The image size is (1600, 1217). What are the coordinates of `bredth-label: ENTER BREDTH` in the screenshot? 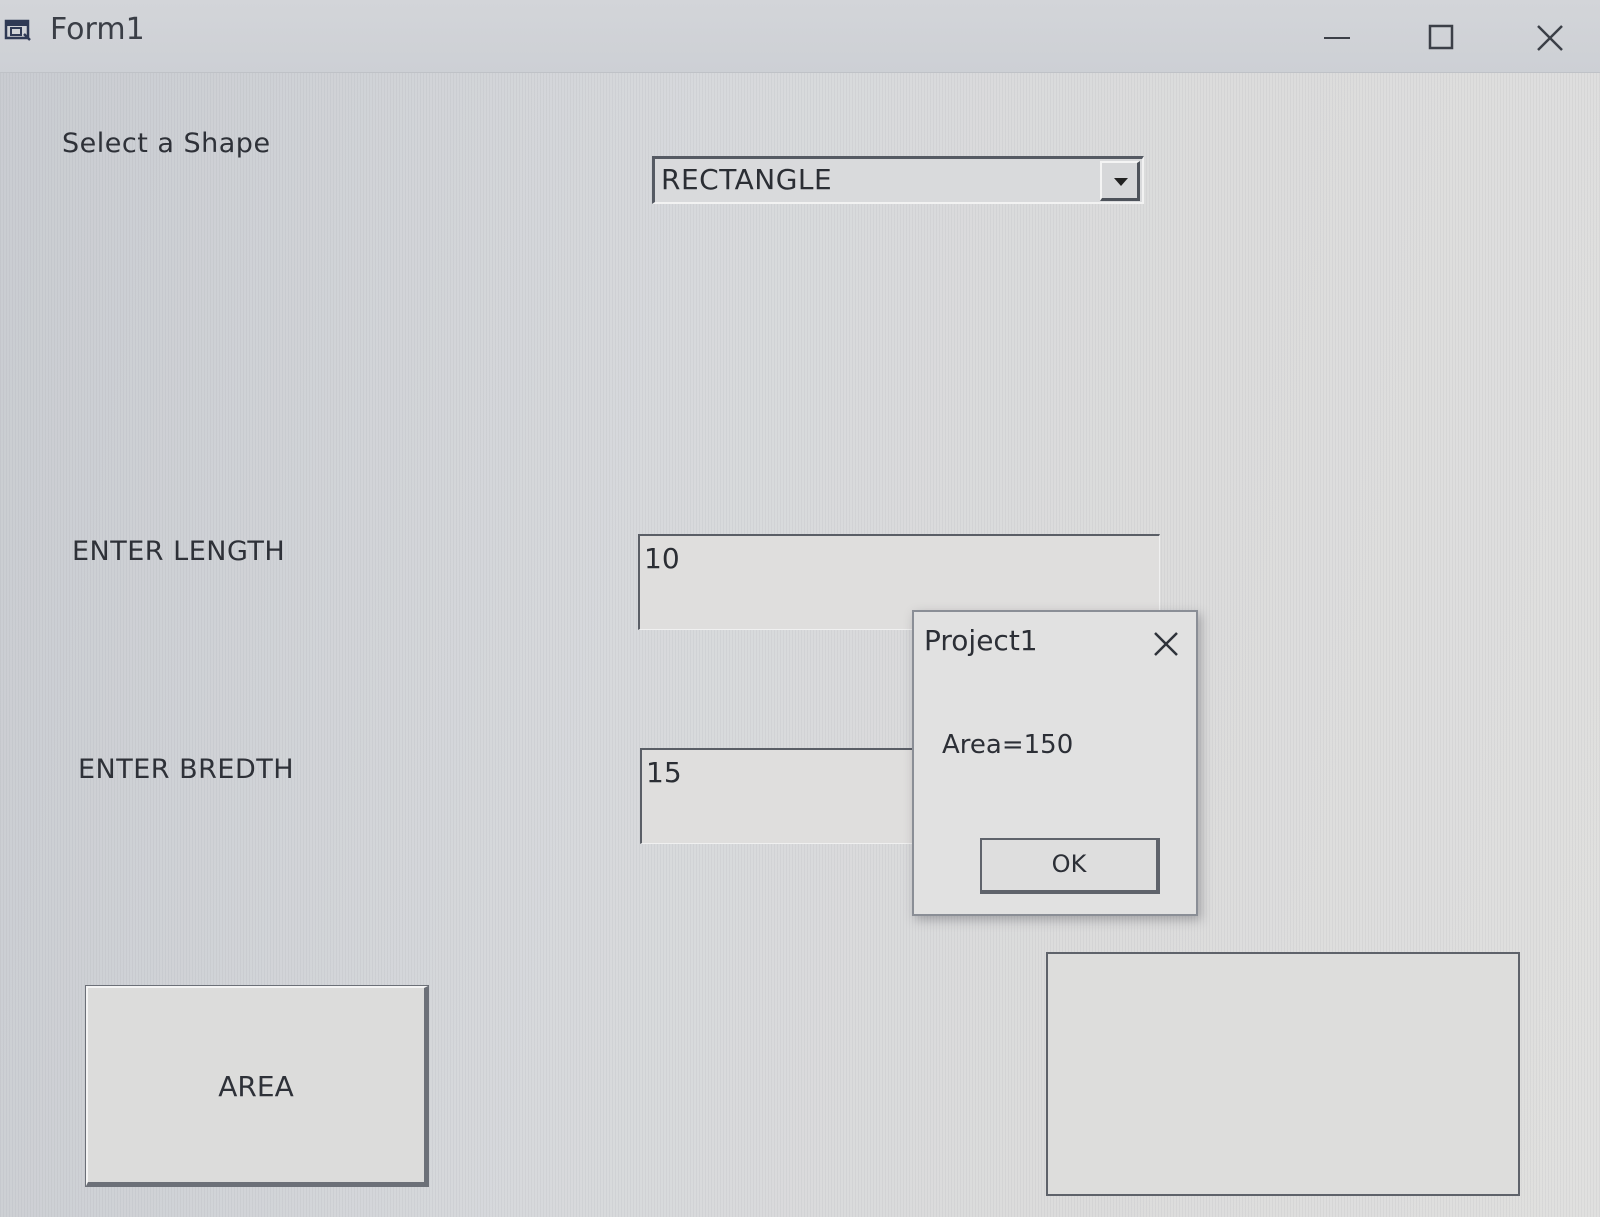 It's located at (186, 769).